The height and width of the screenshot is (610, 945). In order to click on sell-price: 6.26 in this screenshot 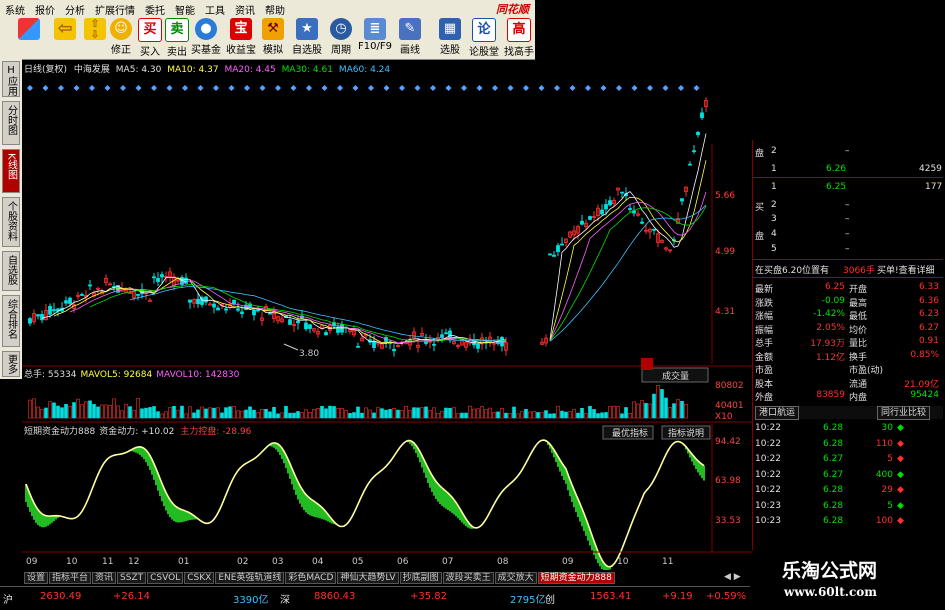, I will do `click(836, 169)`.